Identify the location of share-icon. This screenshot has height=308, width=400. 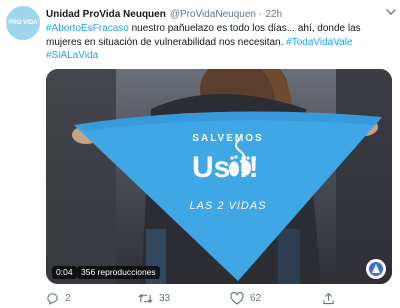
(328, 298).